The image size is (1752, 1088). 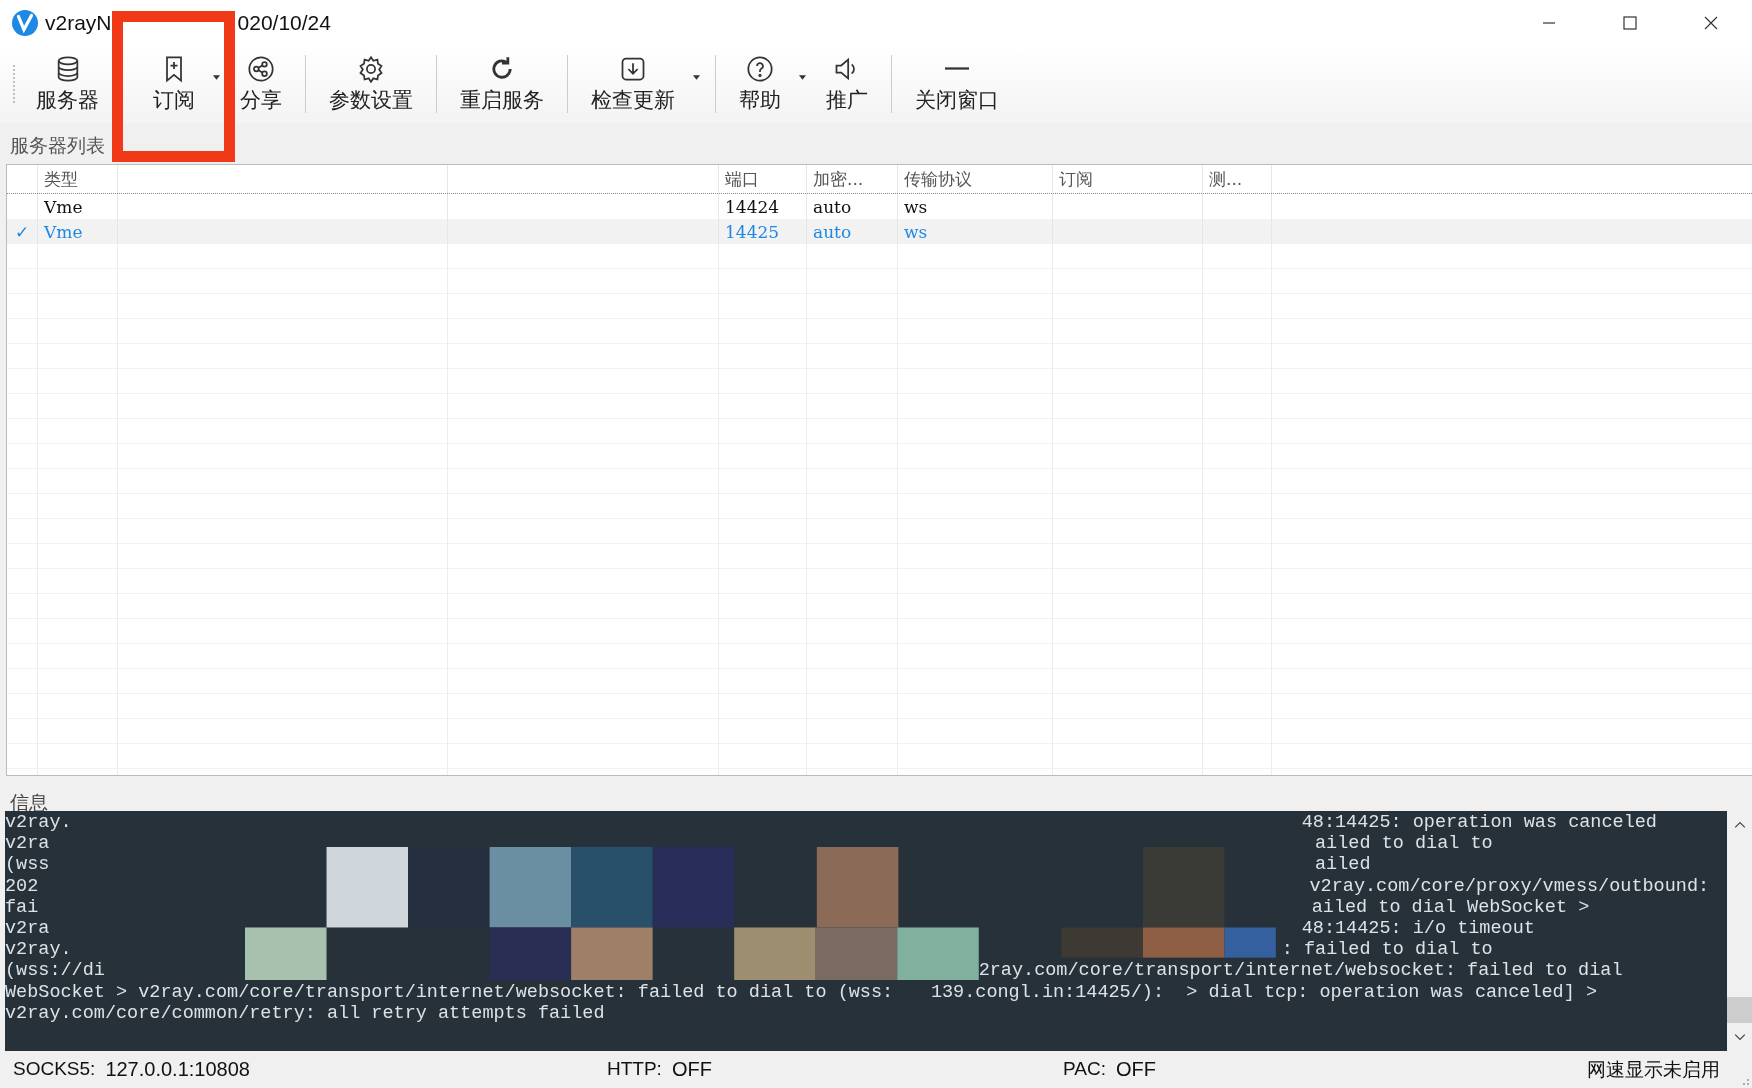 What do you see at coordinates (57, 146) in the screenshot?
I see `group-title: 服务器列表` at bounding box center [57, 146].